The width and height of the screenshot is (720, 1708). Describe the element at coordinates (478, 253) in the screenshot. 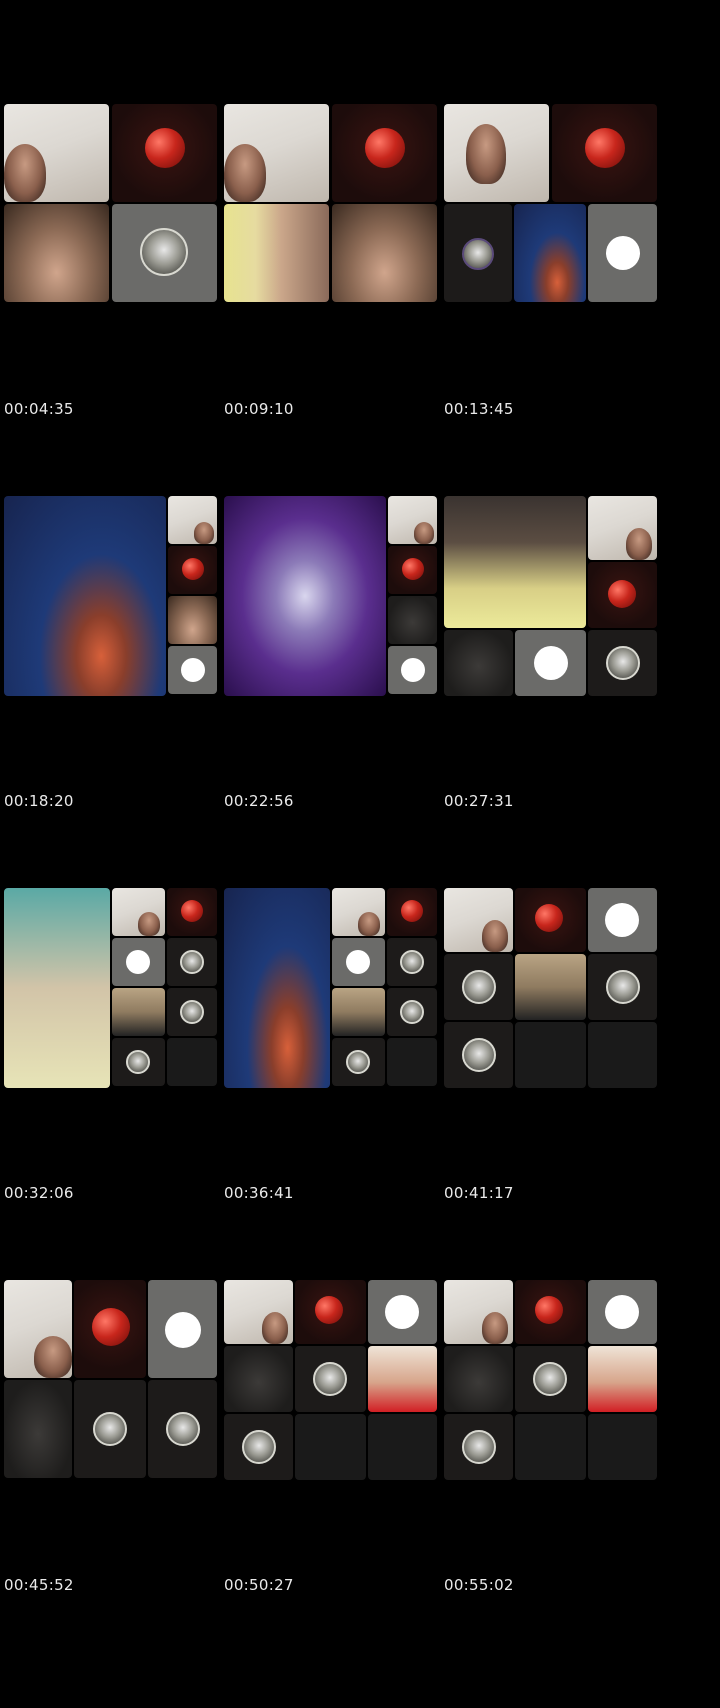

I see `participant-tile-dark-avatar` at that location.